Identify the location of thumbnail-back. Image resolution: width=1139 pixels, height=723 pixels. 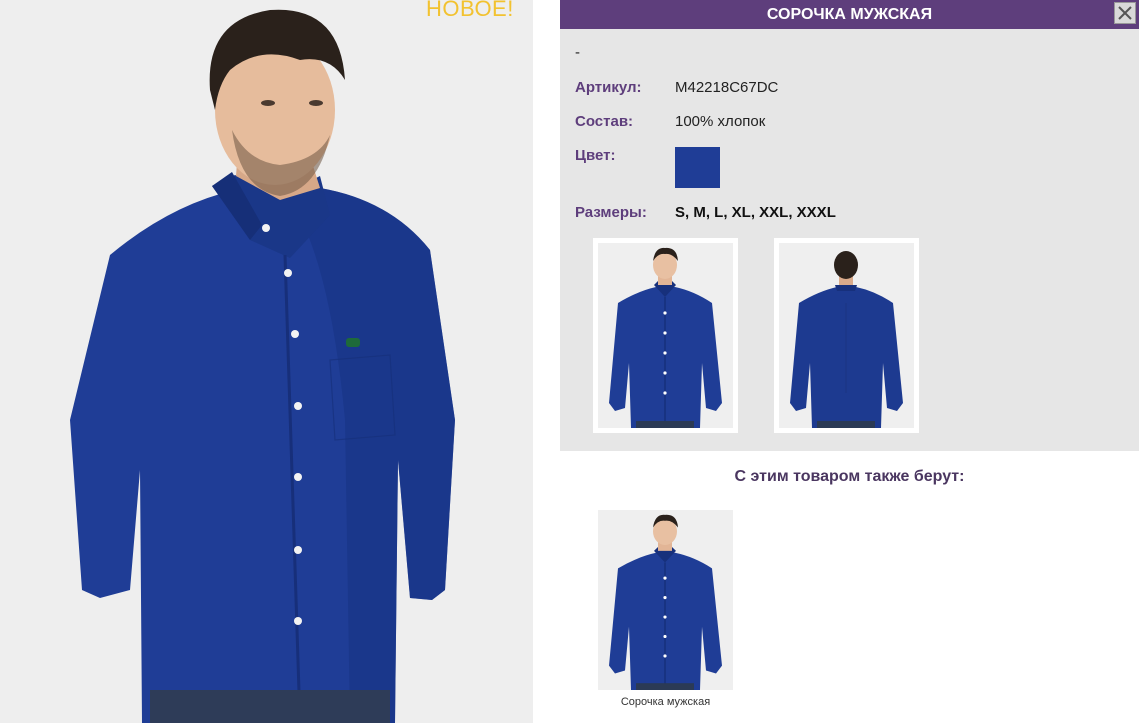
(846, 335).